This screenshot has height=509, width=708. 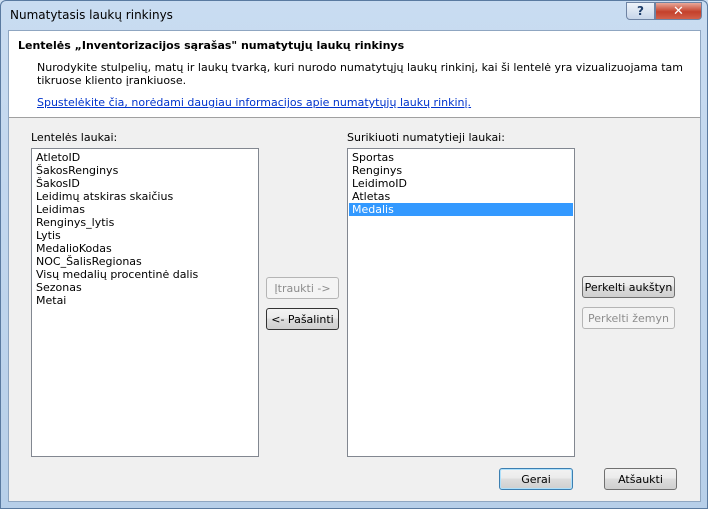 What do you see at coordinates (145, 248) in the screenshot?
I see `list-item: MedalioKodas` at bounding box center [145, 248].